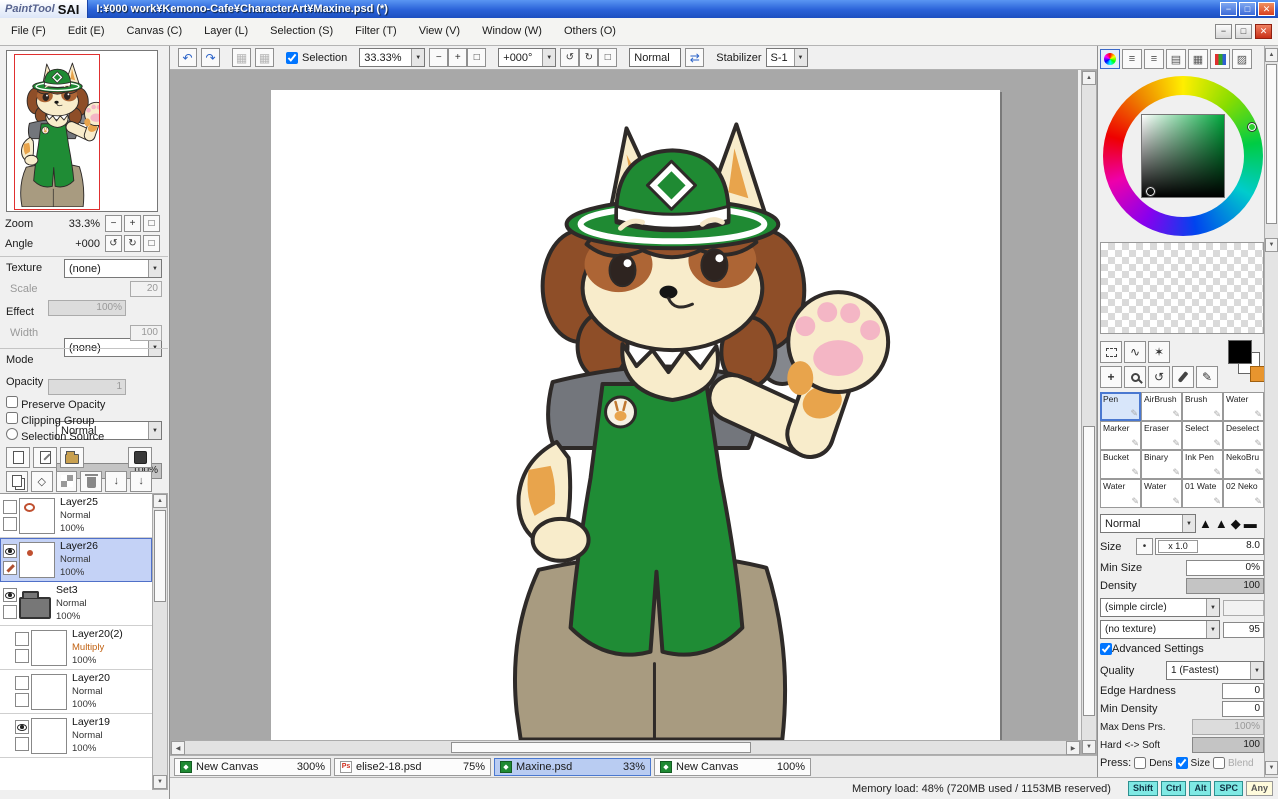 The width and height of the screenshot is (1278, 799). I want to click on menu-canvas: Canvas (C), so click(155, 31).